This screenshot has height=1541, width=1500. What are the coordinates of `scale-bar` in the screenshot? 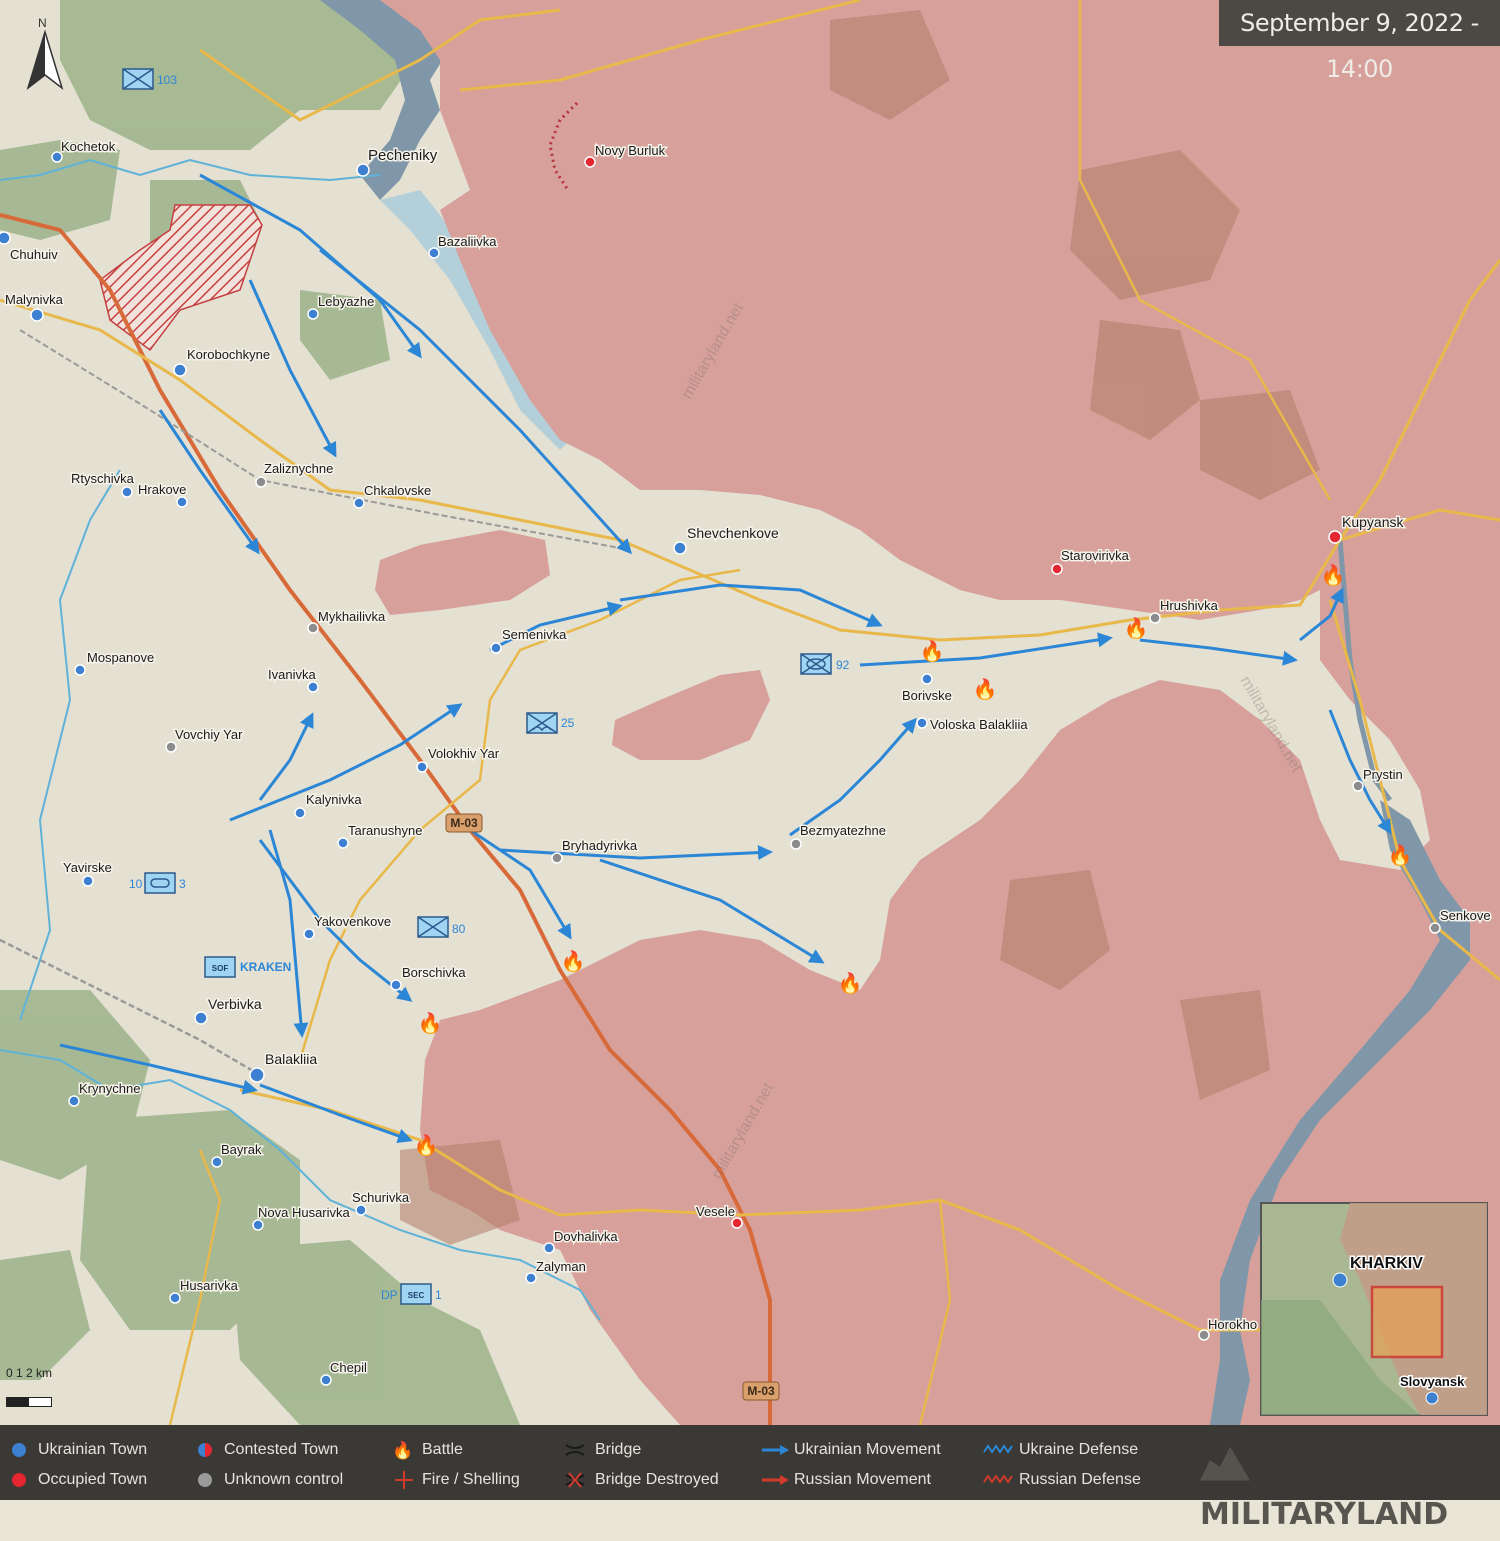 It's located at (29, 1402).